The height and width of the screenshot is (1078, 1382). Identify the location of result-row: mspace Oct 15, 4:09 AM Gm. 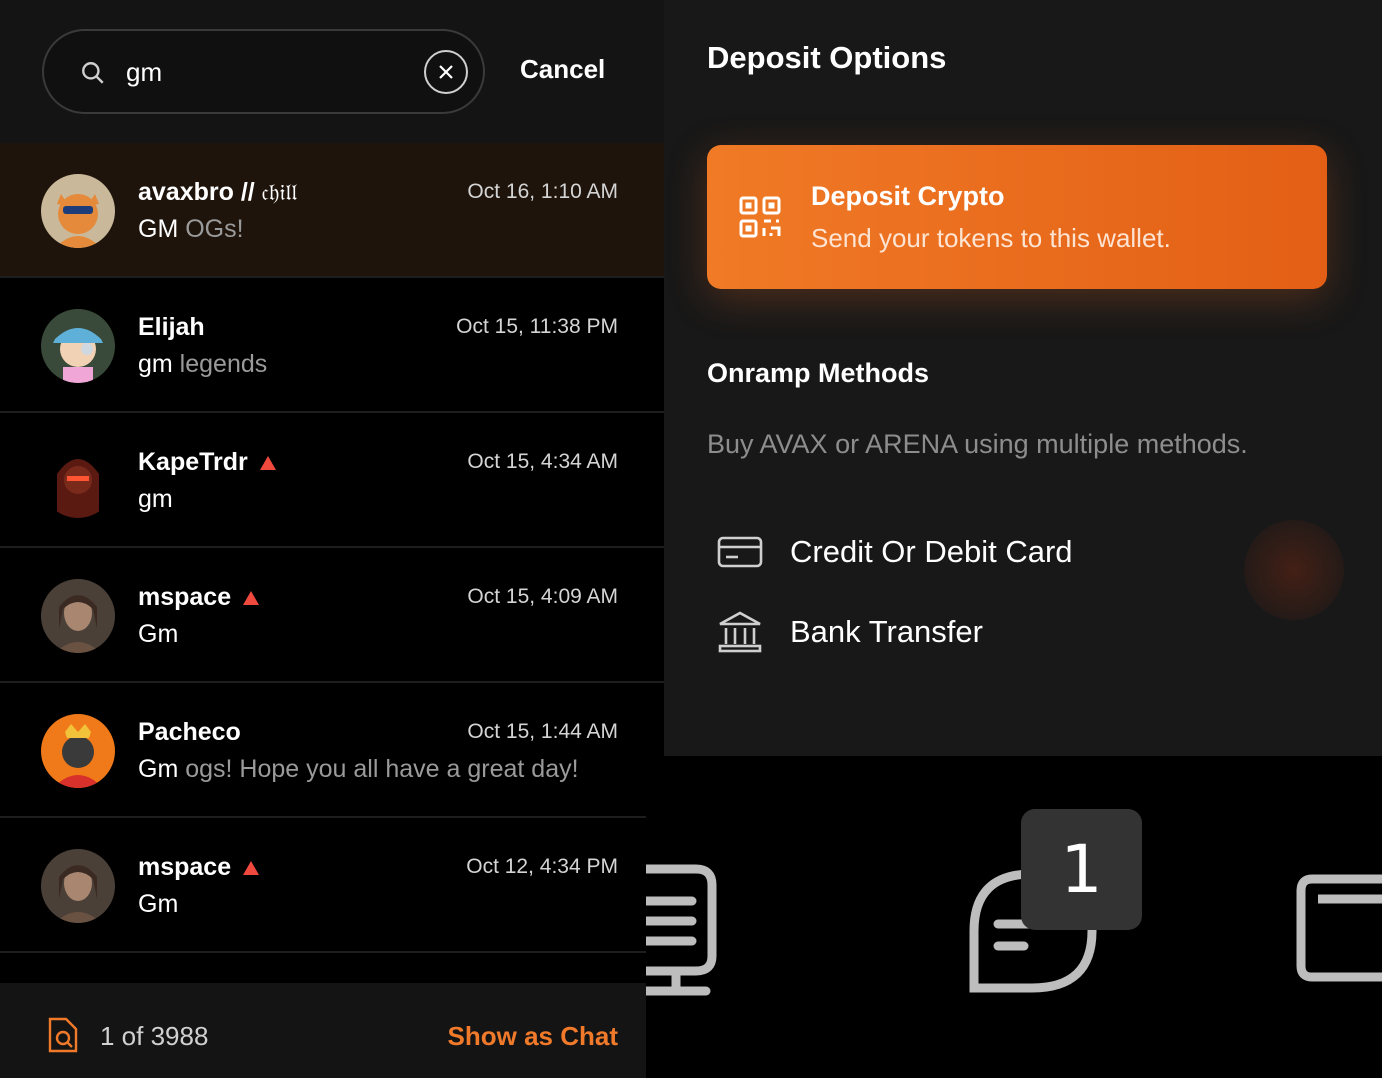
(332, 615).